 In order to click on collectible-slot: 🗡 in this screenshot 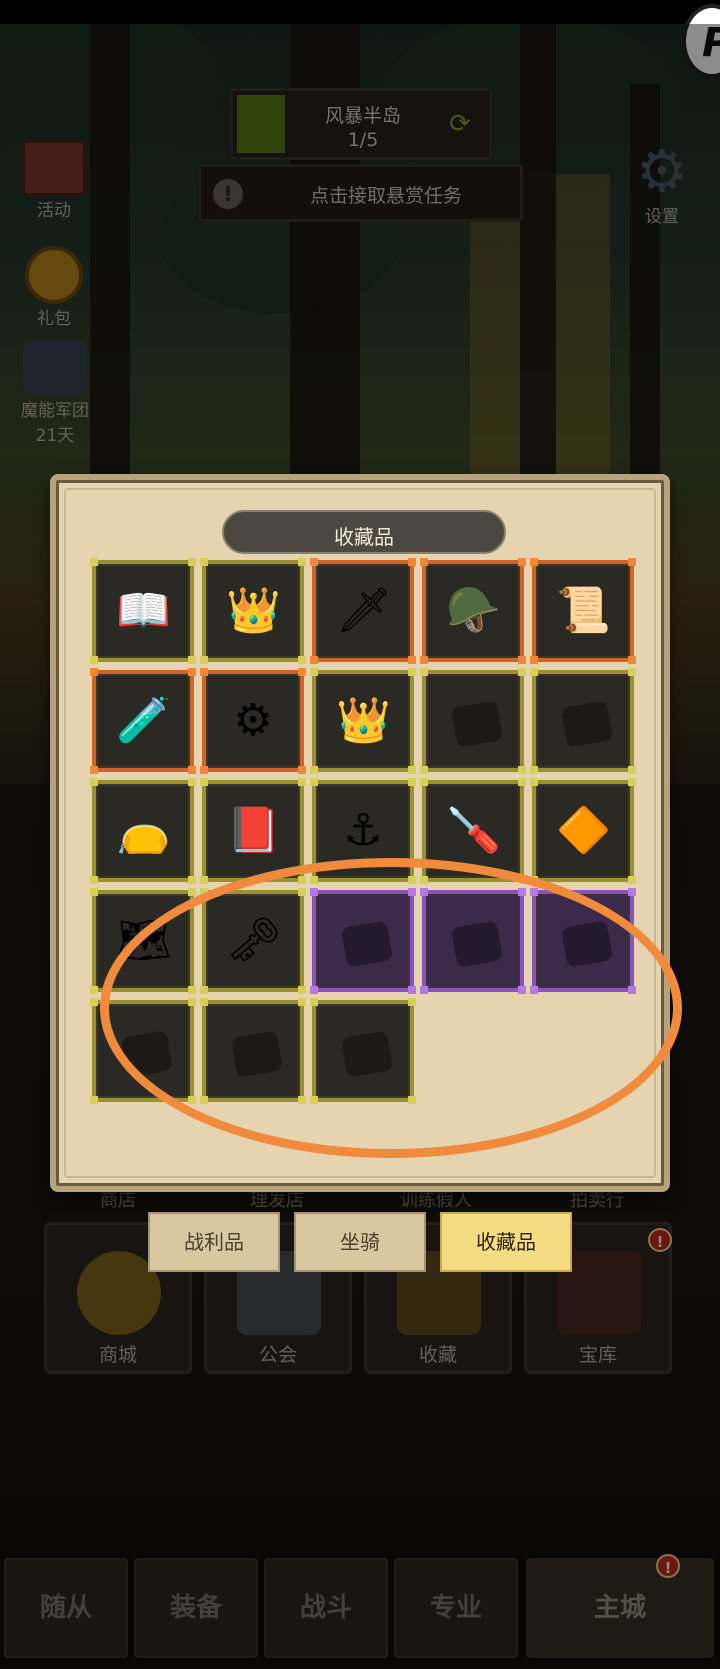, I will do `click(363, 611)`.